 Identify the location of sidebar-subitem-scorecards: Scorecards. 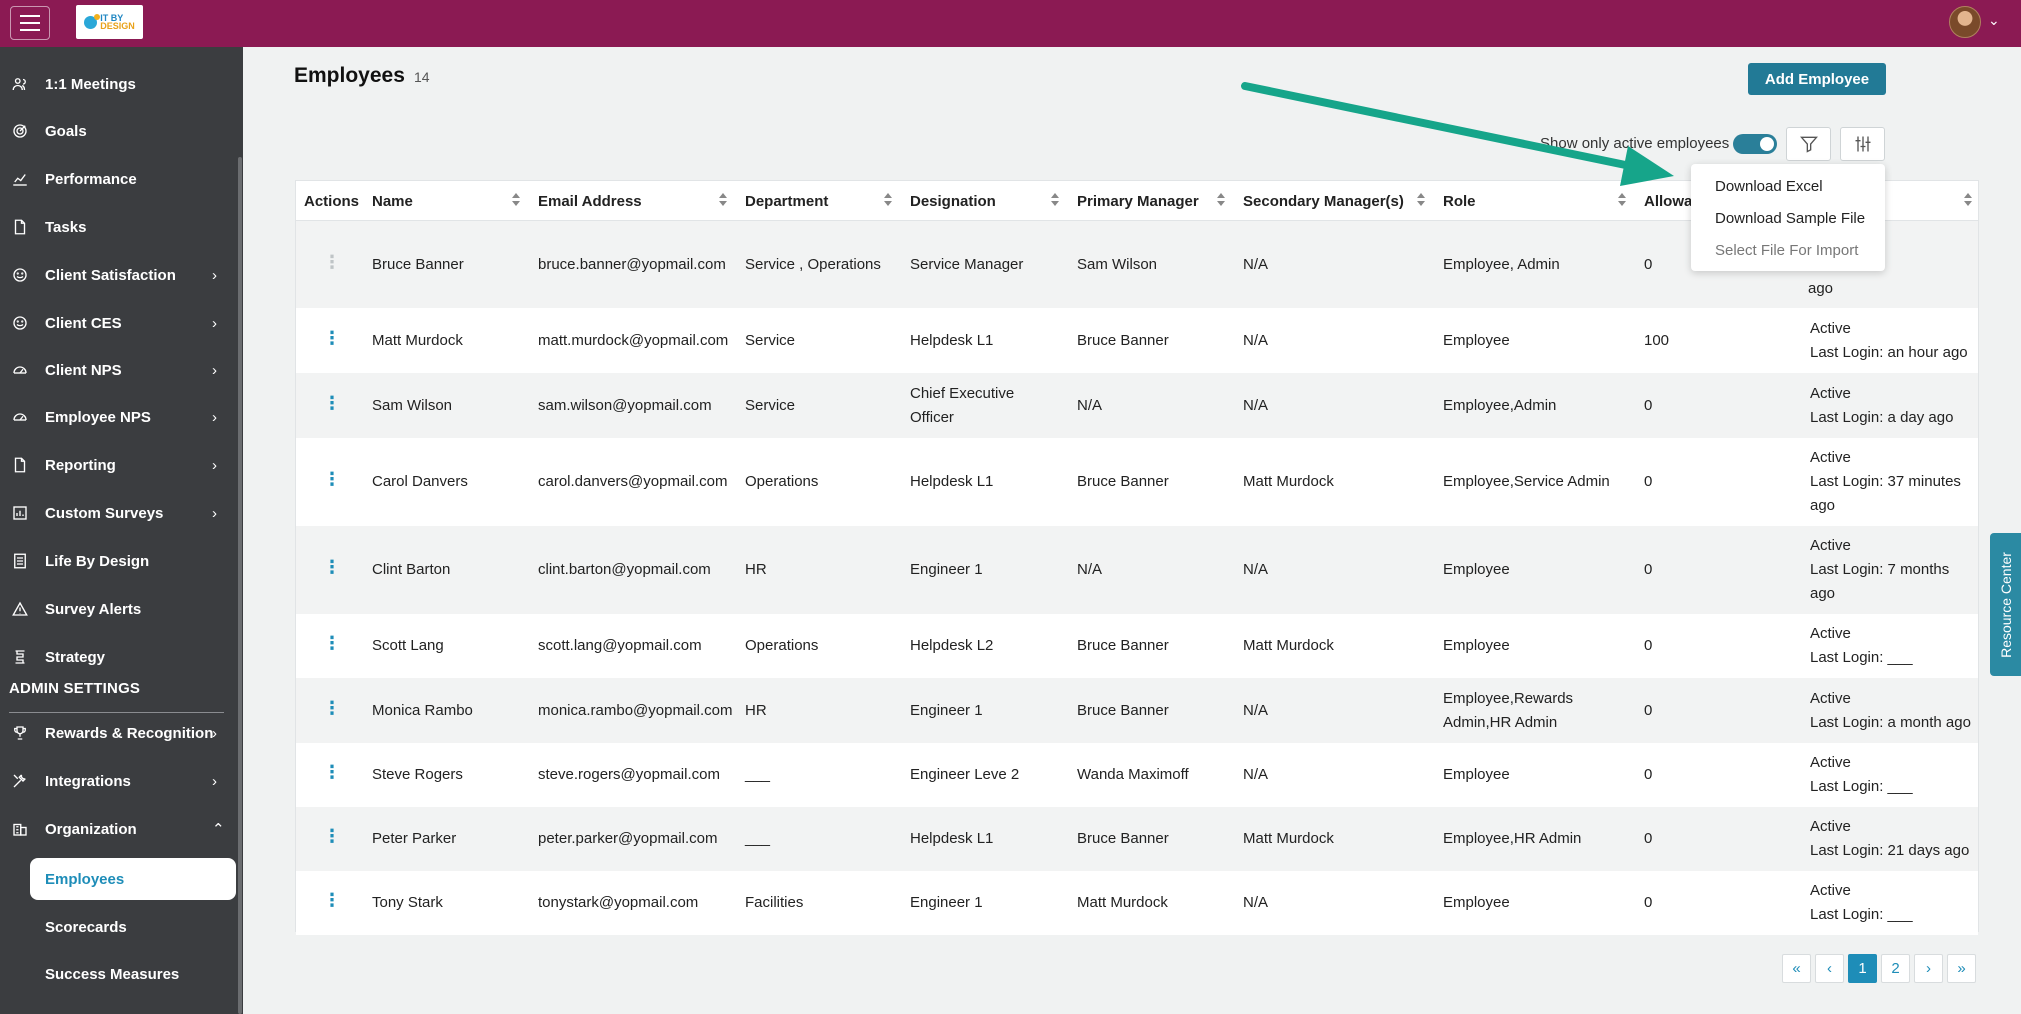
(133, 927).